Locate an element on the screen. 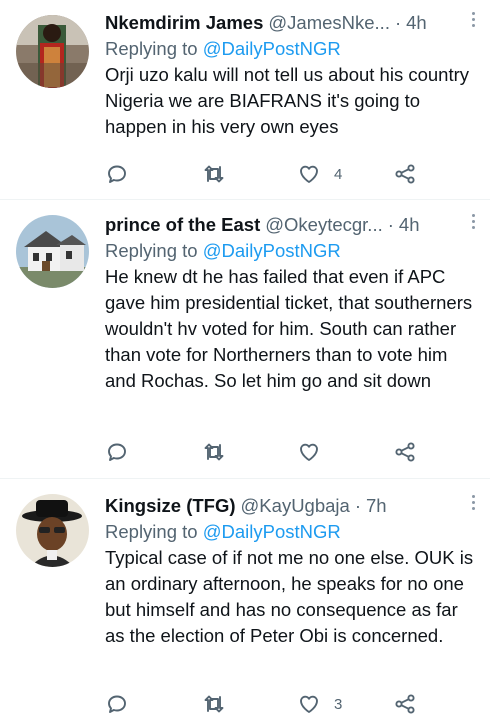  action-bar: 4 is located at coordinates (290, 175).